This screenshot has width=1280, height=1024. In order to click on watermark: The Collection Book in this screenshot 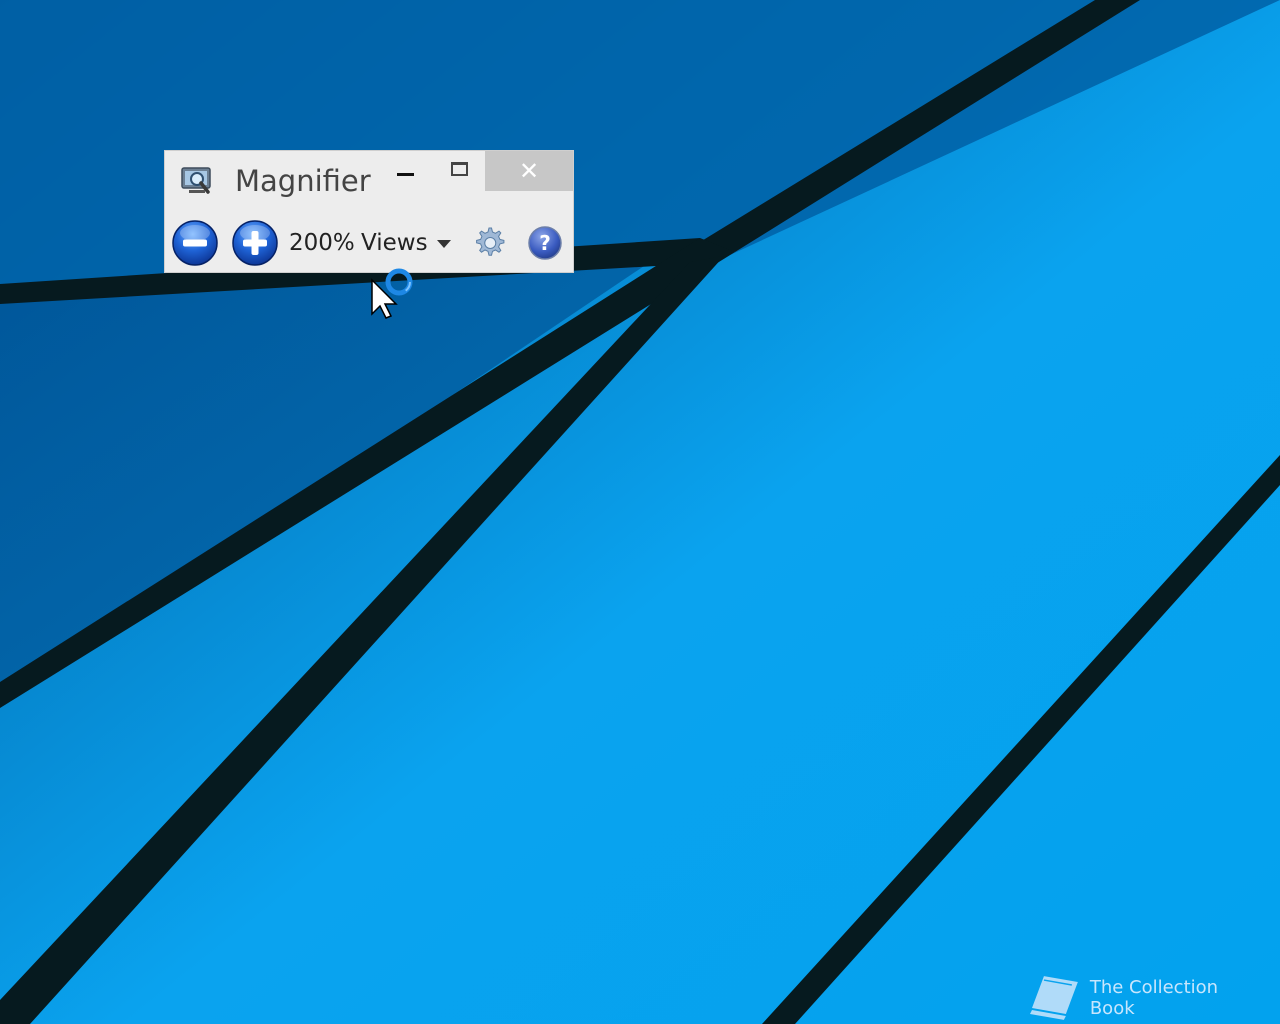, I will do `click(1148, 998)`.